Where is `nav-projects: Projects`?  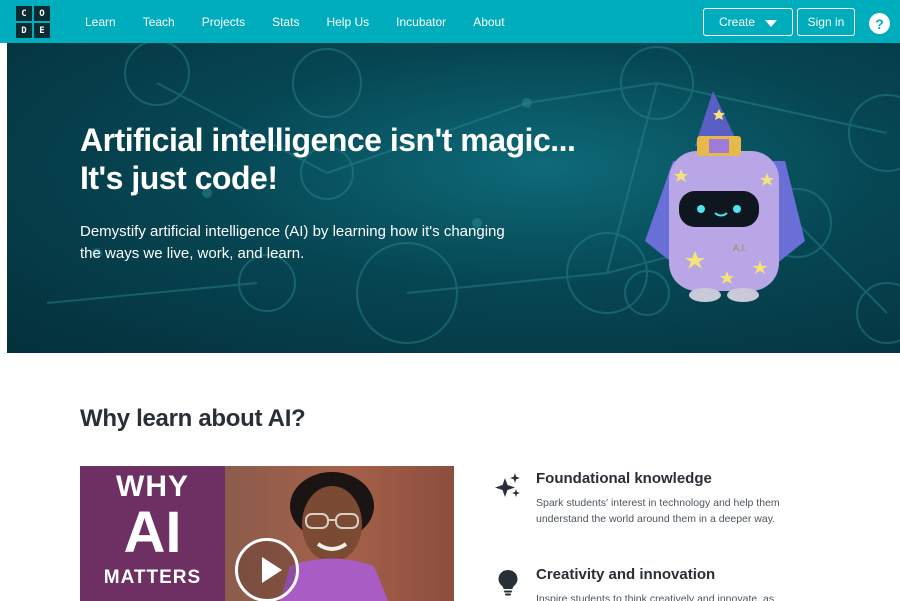
nav-projects: Projects is located at coordinates (223, 22).